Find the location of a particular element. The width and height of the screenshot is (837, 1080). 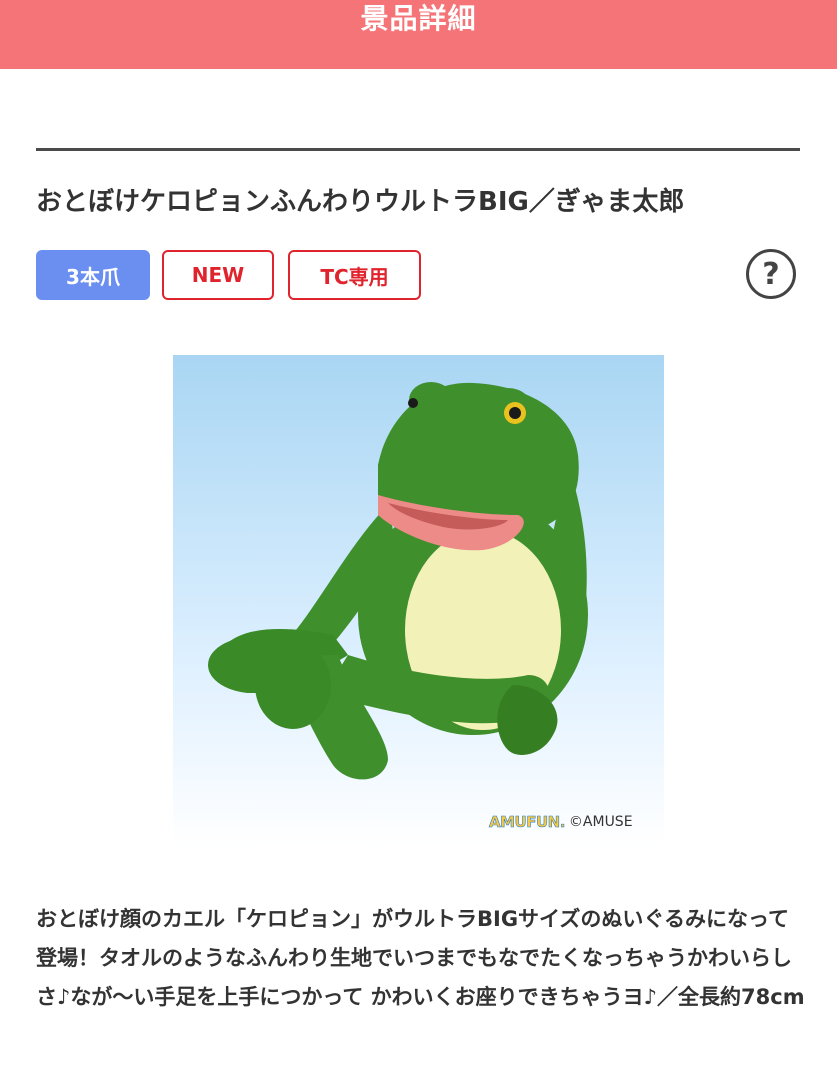

tag-claw-type: 3本爪 is located at coordinates (93, 275).